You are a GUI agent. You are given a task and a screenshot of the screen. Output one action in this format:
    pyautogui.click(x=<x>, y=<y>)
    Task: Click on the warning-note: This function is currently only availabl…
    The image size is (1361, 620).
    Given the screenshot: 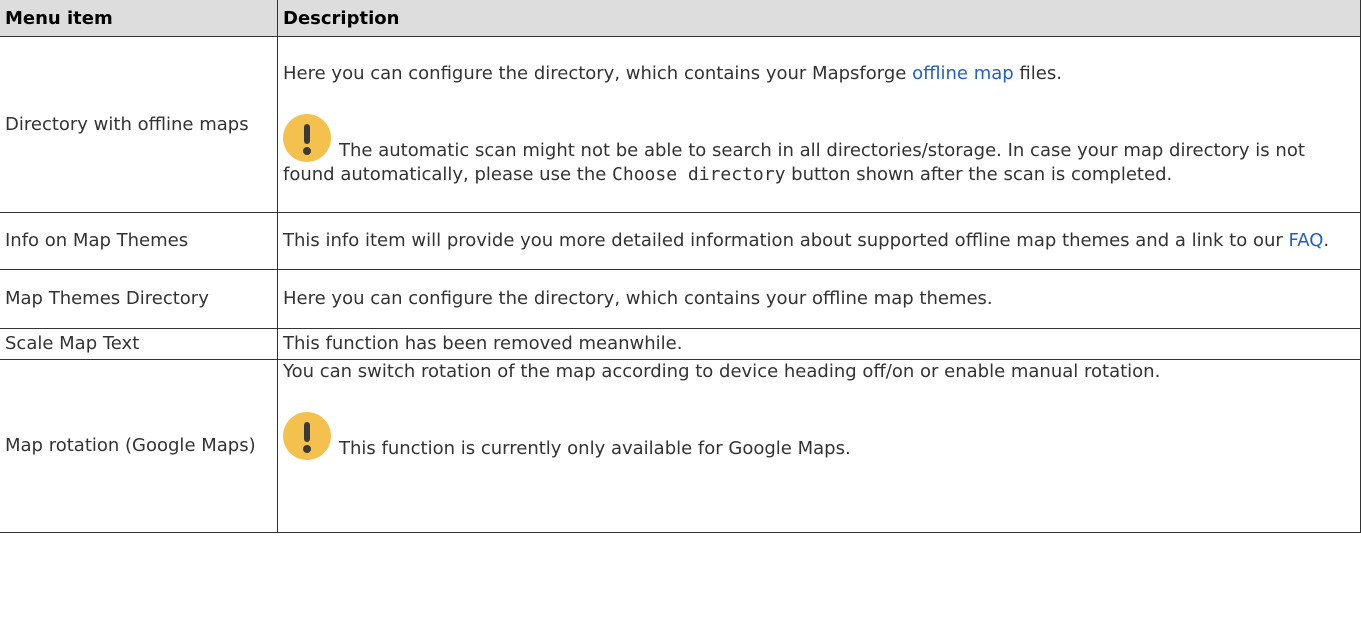 What is the action you would take?
    pyautogui.click(x=819, y=436)
    